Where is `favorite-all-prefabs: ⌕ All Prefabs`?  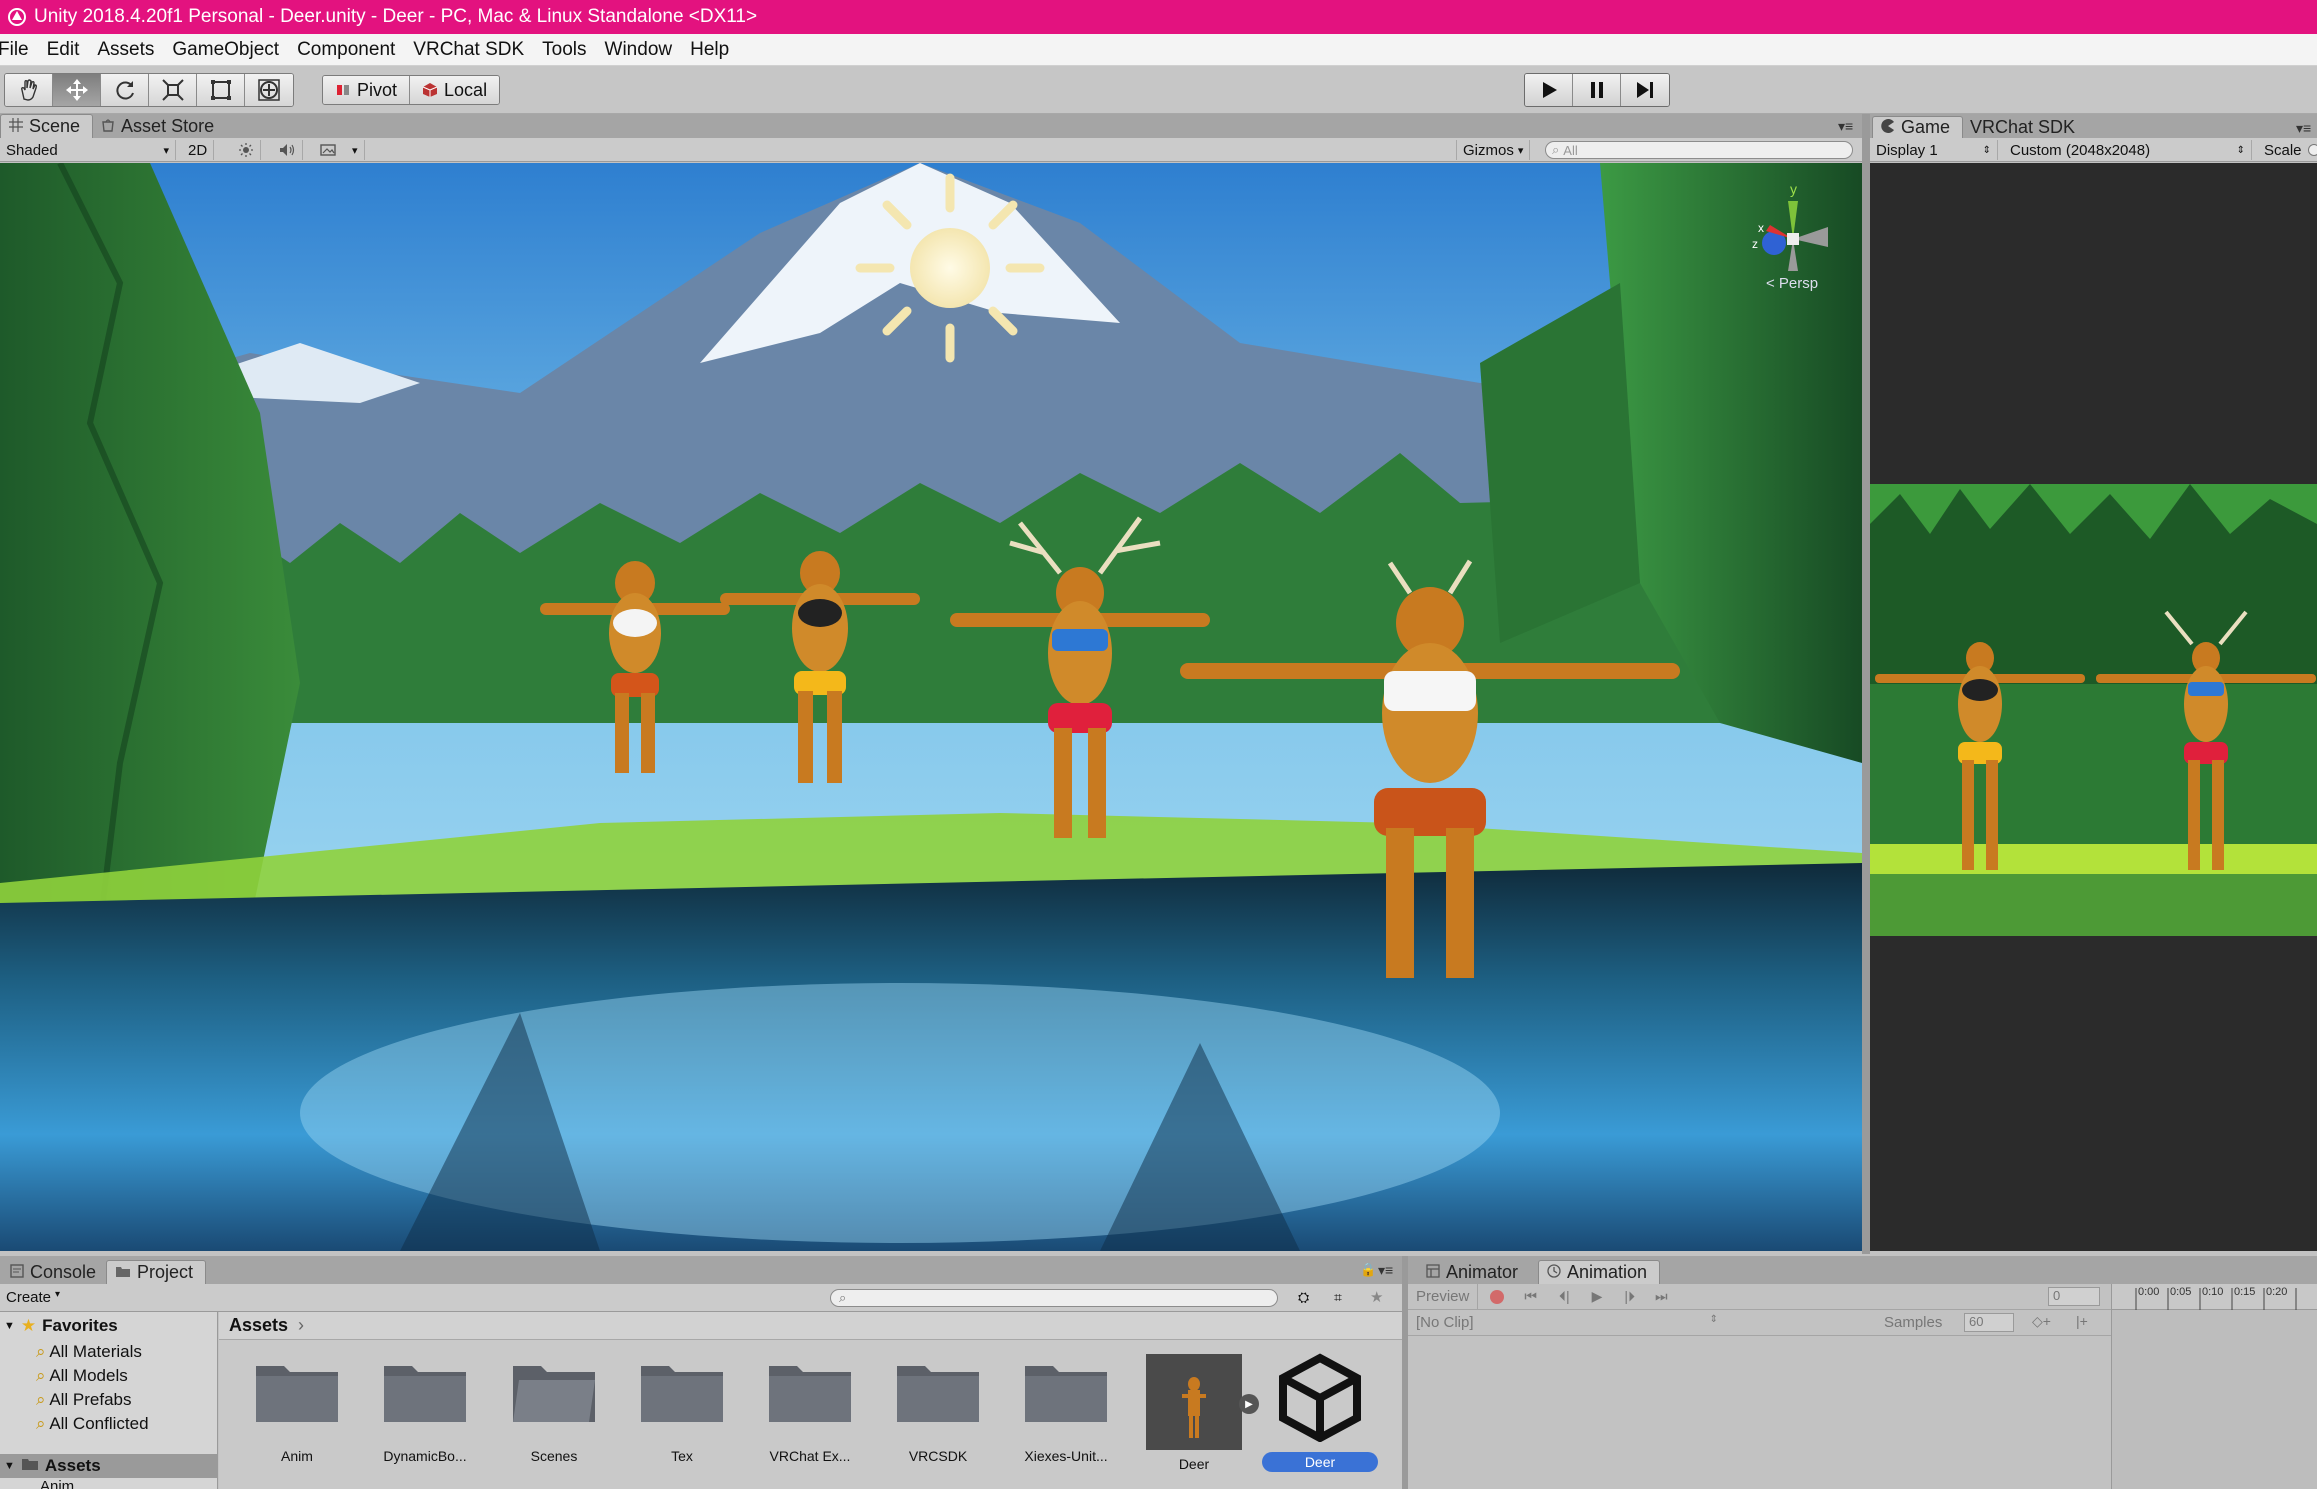
favorite-all-prefabs: ⌕ All Prefabs is located at coordinates (92, 1400).